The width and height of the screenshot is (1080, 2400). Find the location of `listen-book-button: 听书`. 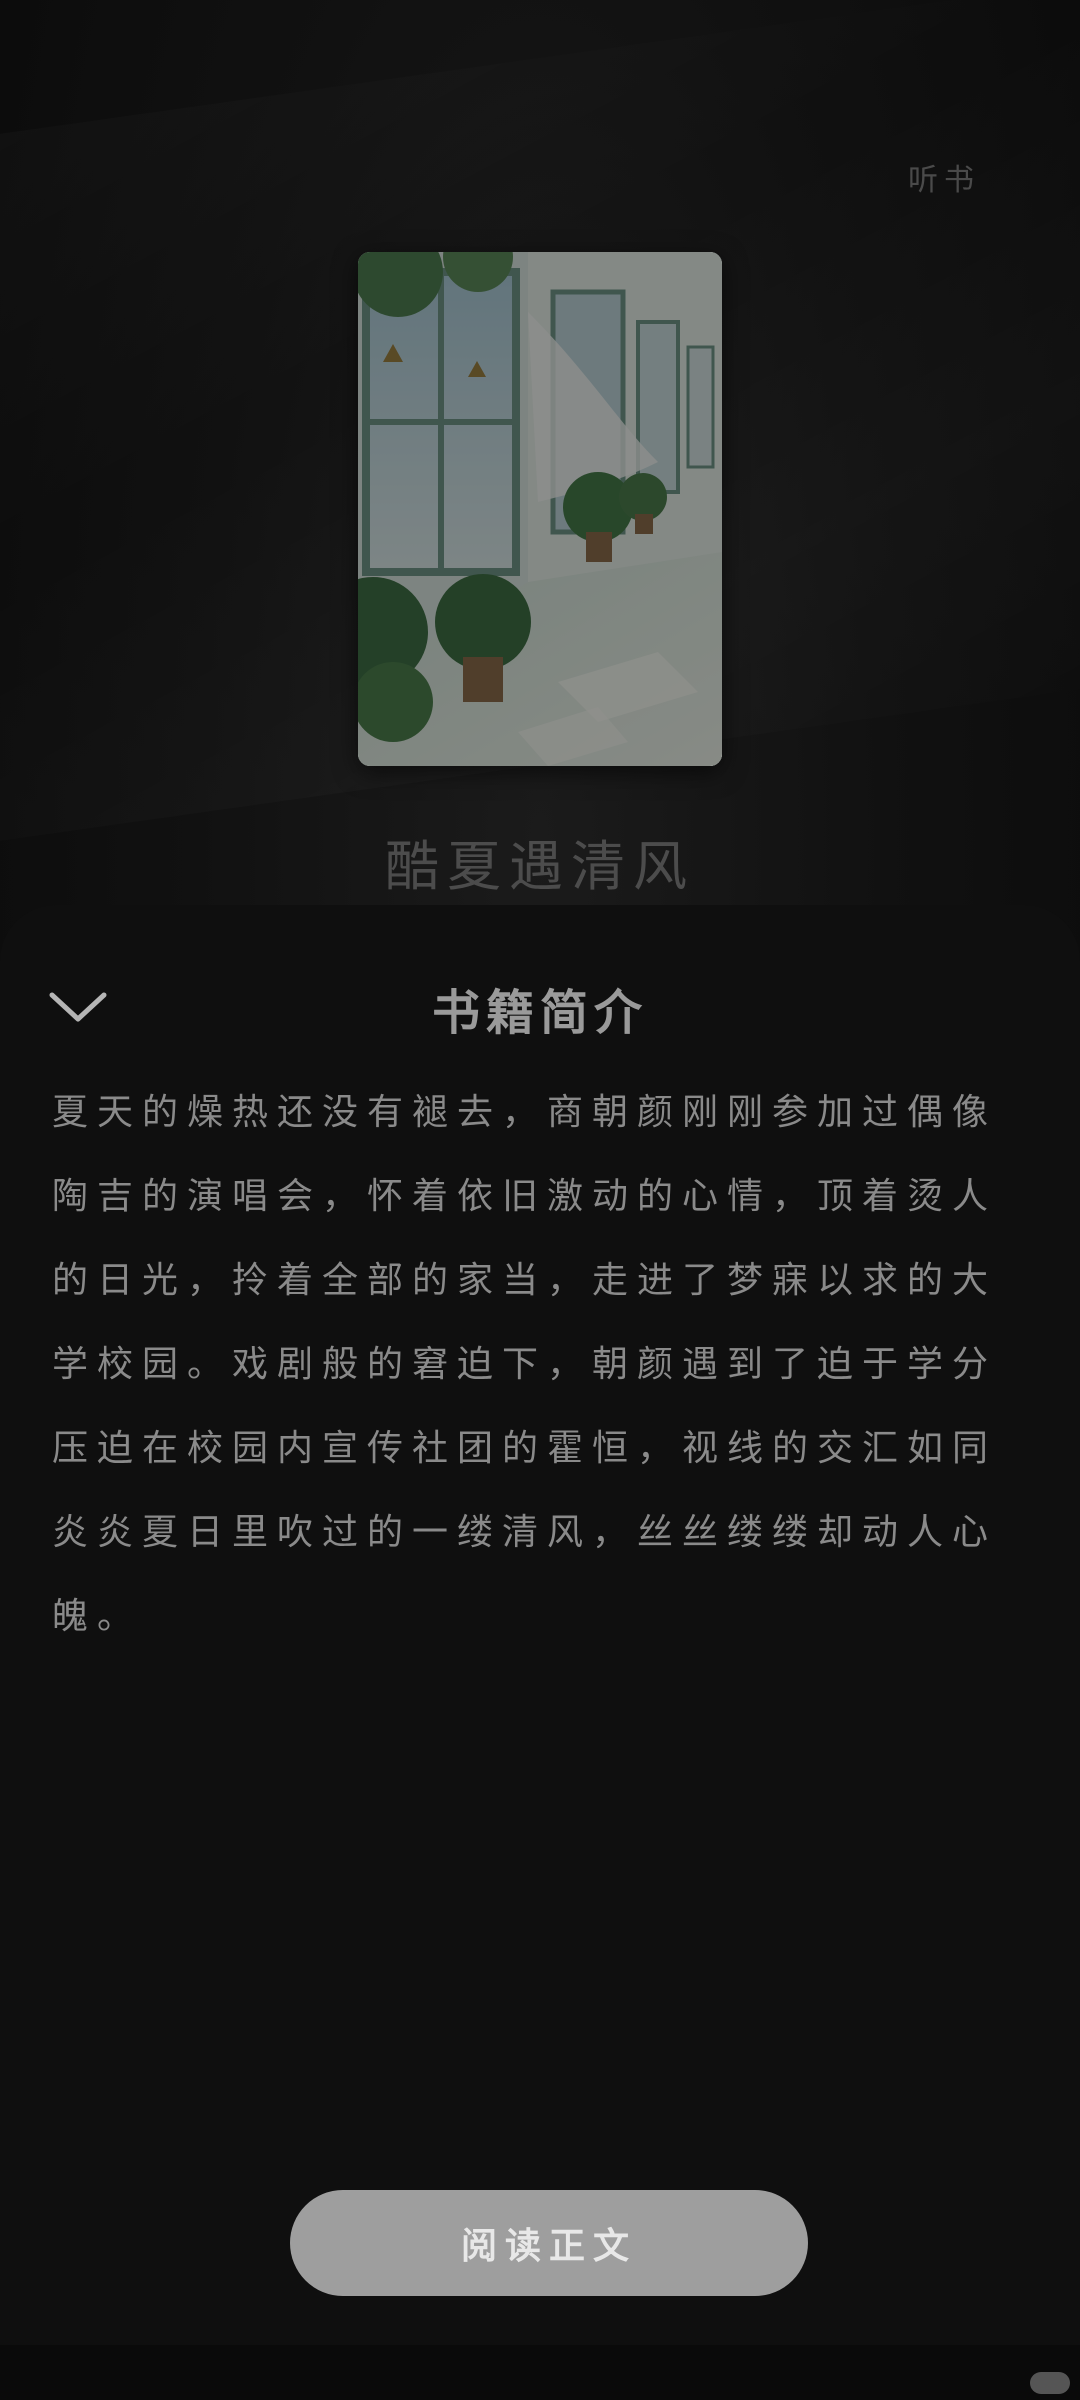

listen-book-button: 听书 is located at coordinates (944, 177).